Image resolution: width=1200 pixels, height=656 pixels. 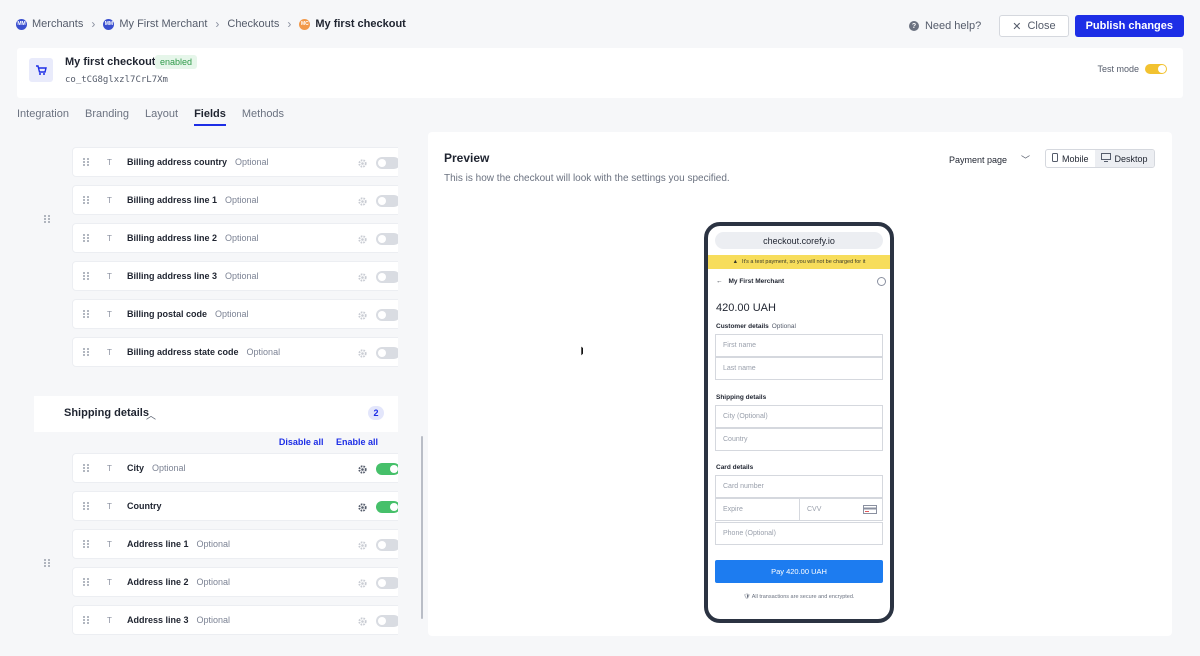 What do you see at coordinates (944, 26) in the screenshot?
I see `help-link: ? Need help?` at bounding box center [944, 26].